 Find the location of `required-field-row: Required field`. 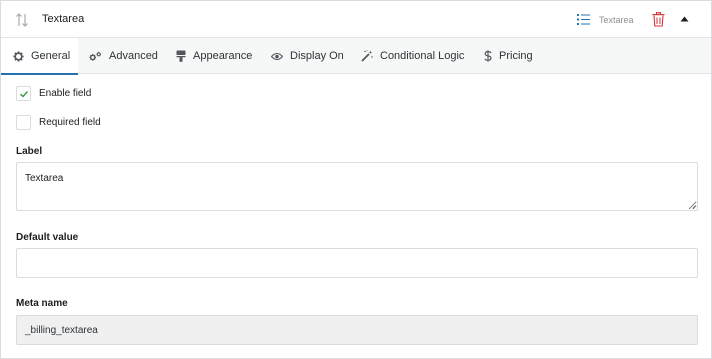

required-field-row: Required field is located at coordinates (58, 122).